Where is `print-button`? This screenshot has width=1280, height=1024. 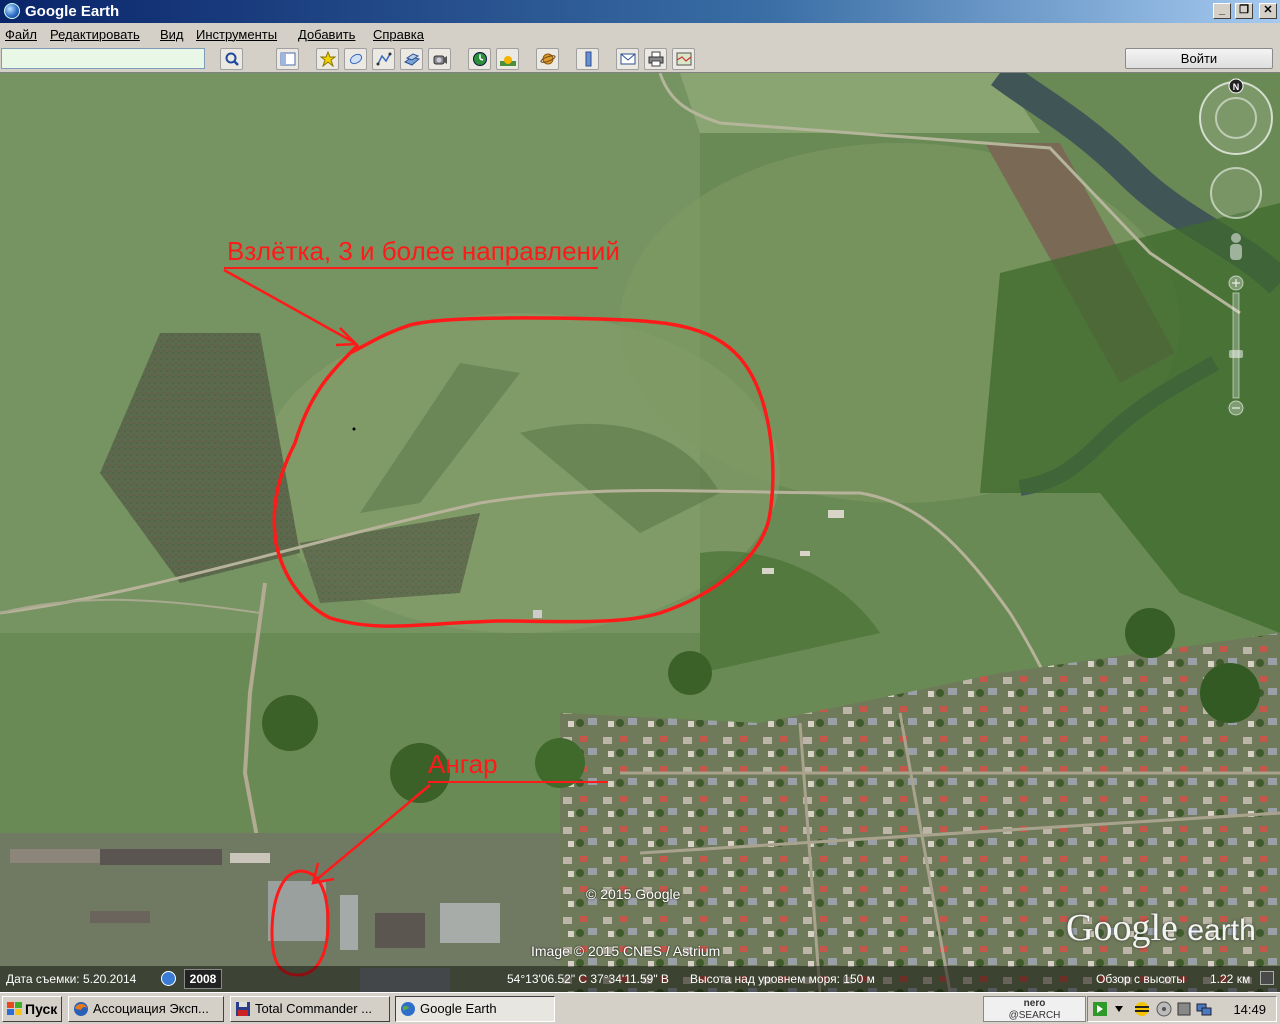 print-button is located at coordinates (655, 59).